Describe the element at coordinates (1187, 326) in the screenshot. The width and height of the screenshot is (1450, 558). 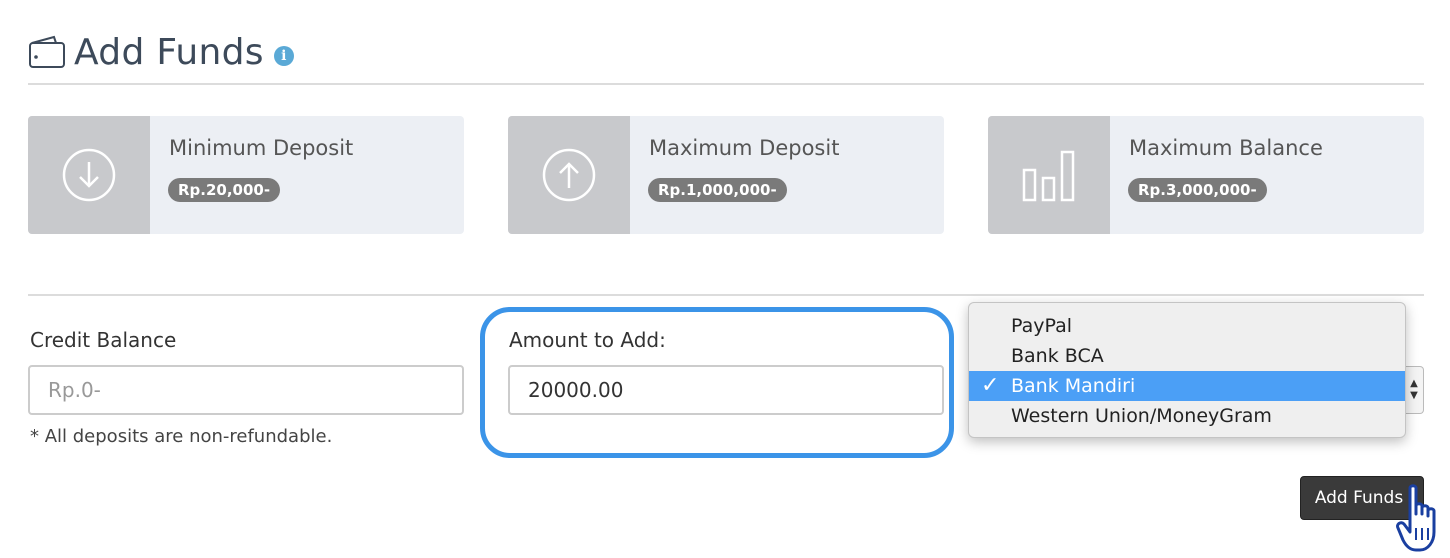
I see `payment-option-paypal: PayPal` at that location.